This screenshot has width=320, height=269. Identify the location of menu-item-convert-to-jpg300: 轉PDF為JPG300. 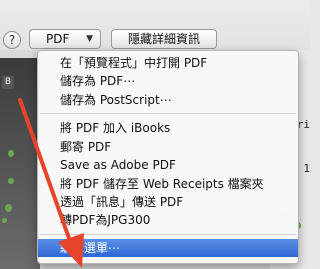
(168, 220).